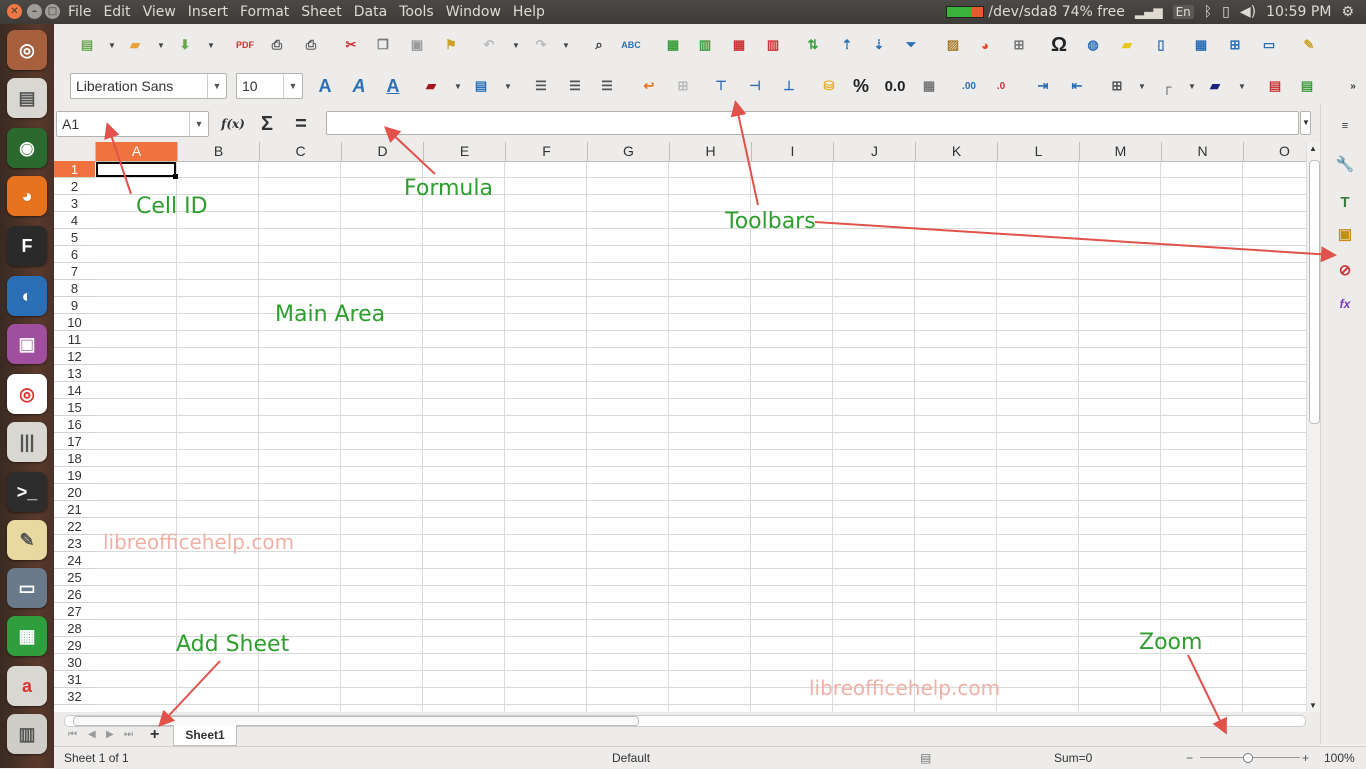  Describe the element at coordinates (1117, 86) in the screenshot. I see `borders-icon: ⊞` at that location.